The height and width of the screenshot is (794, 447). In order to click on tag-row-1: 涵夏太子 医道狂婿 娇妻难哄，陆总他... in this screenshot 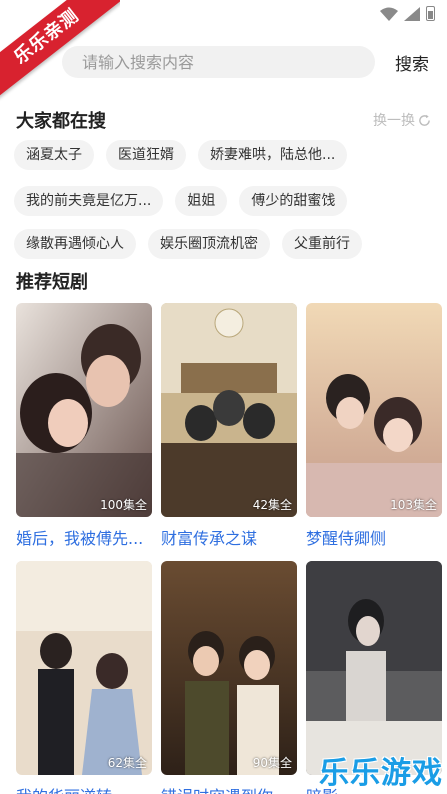, I will do `click(186, 155)`.